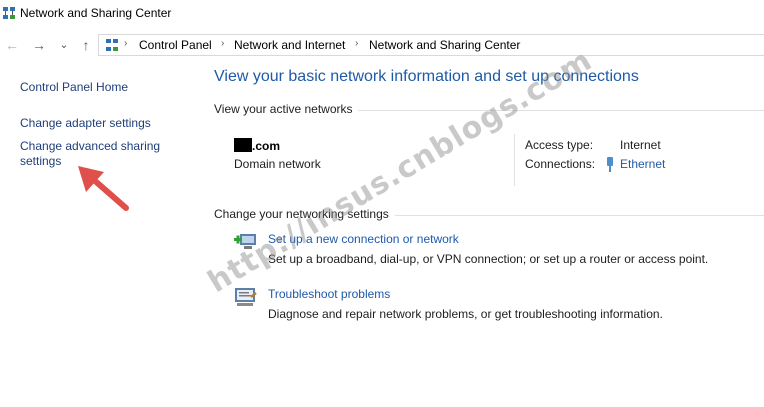 Image resolution: width=764 pixels, height=407 pixels. What do you see at coordinates (85, 123) in the screenshot?
I see `change-adapter-settings-link: Change adapter settings` at bounding box center [85, 123].